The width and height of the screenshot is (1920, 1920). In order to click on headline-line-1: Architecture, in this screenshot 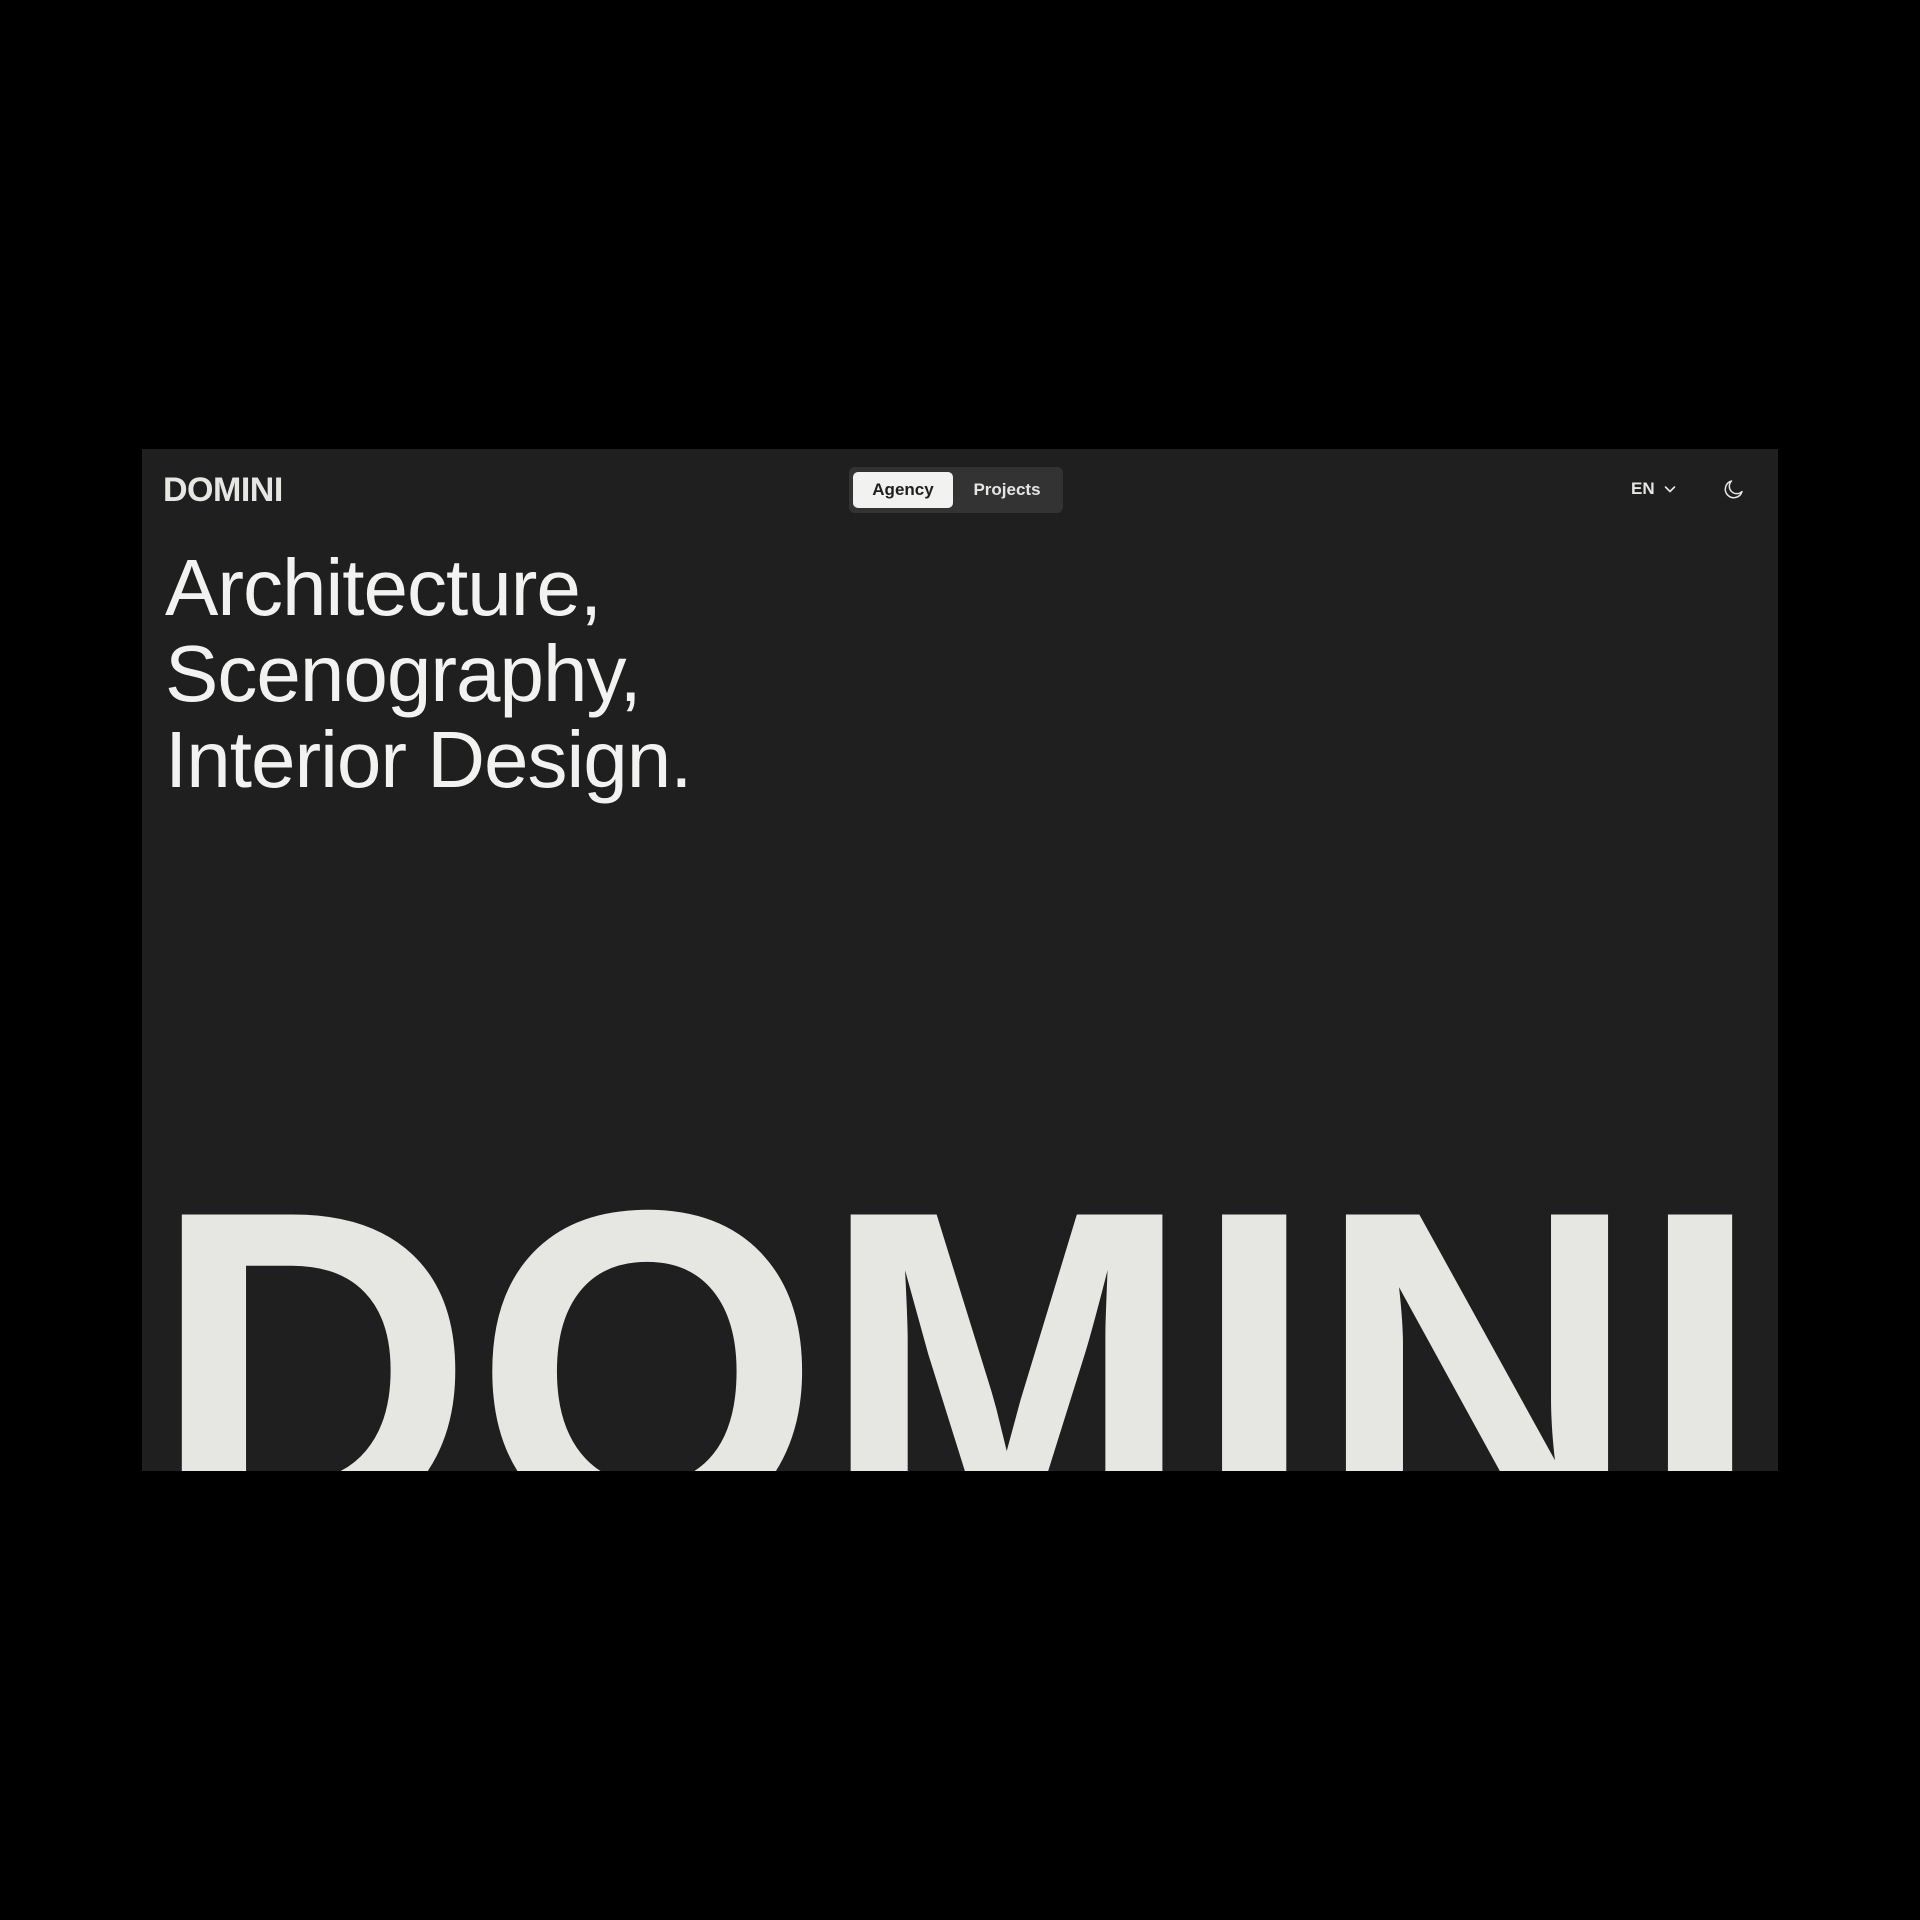, I will do `click(383, 587)`.